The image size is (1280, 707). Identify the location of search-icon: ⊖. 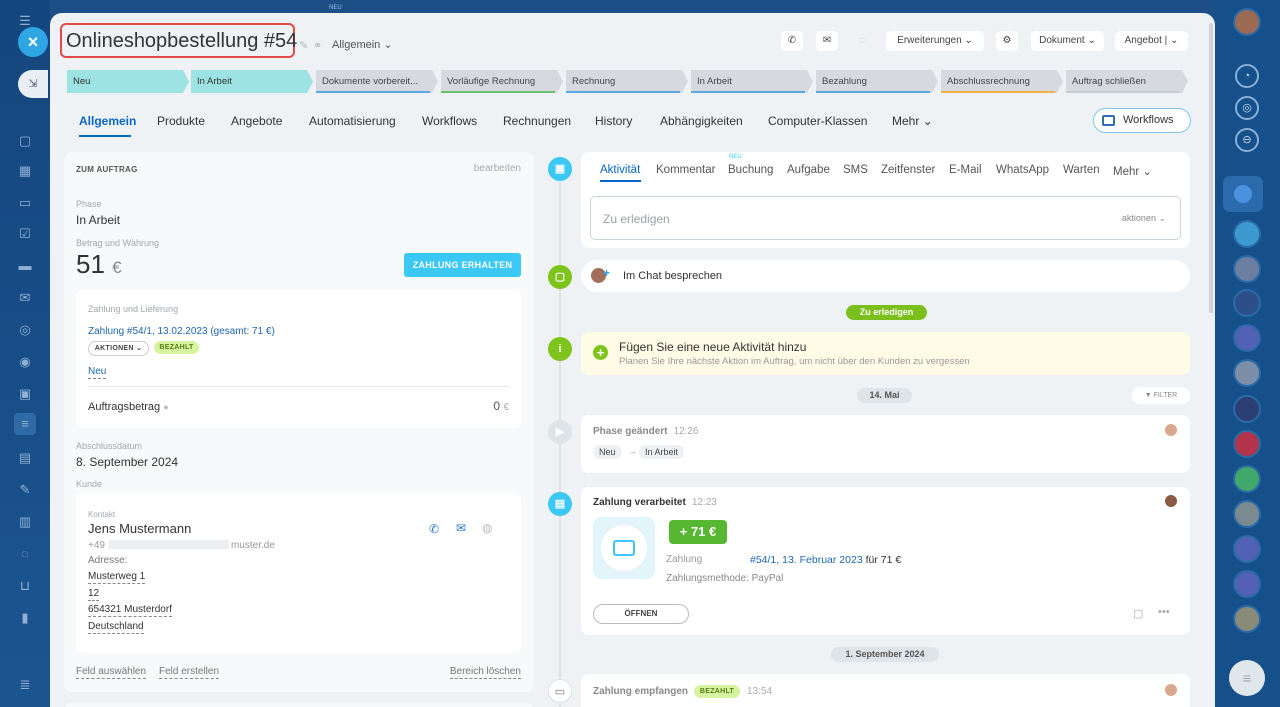
(1247, 140).